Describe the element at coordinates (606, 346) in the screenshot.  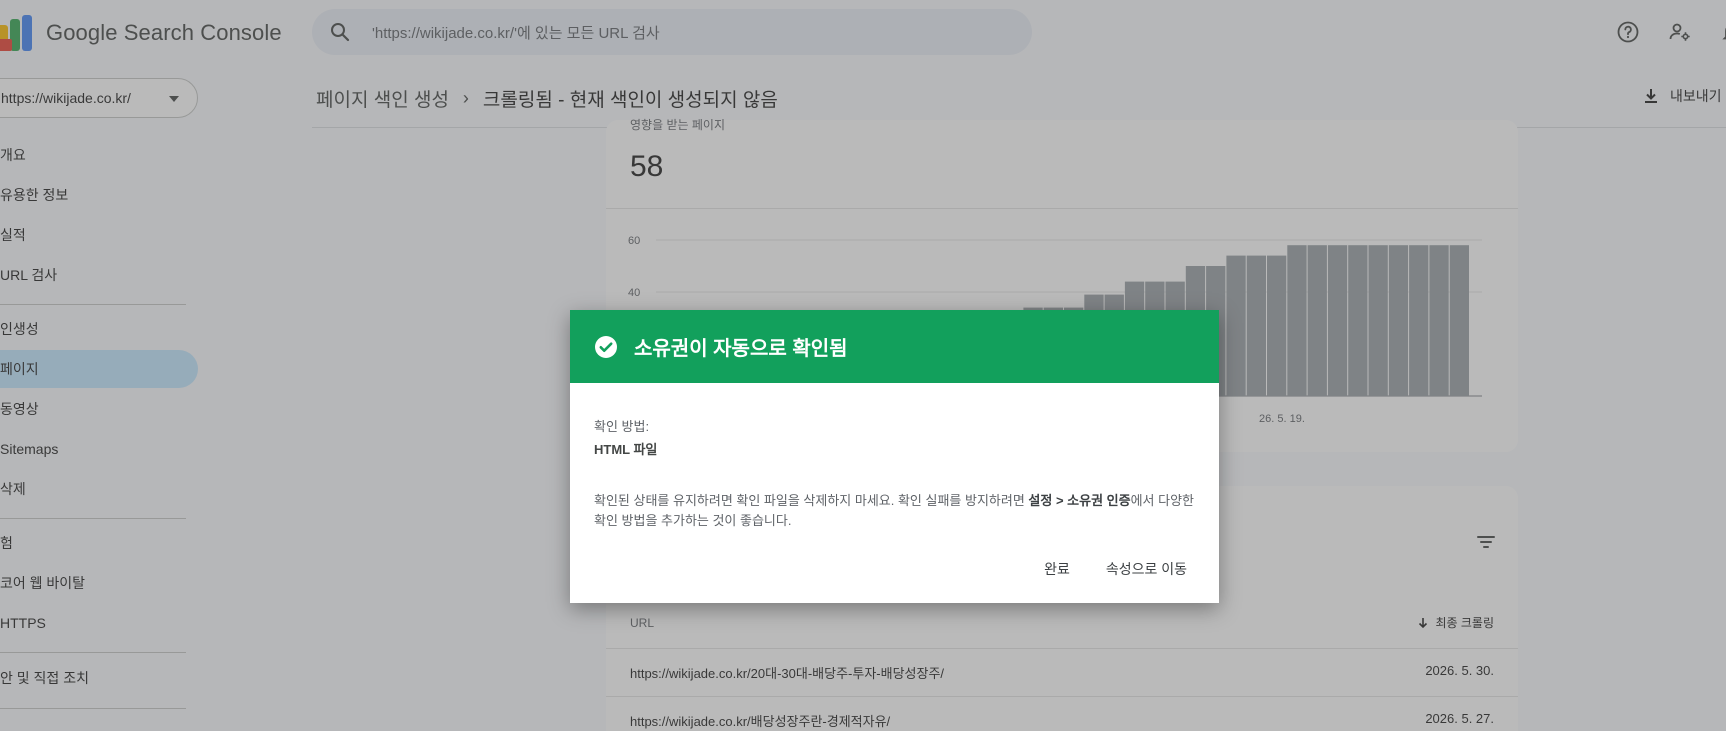
I see `check-circle-icon` at that location.